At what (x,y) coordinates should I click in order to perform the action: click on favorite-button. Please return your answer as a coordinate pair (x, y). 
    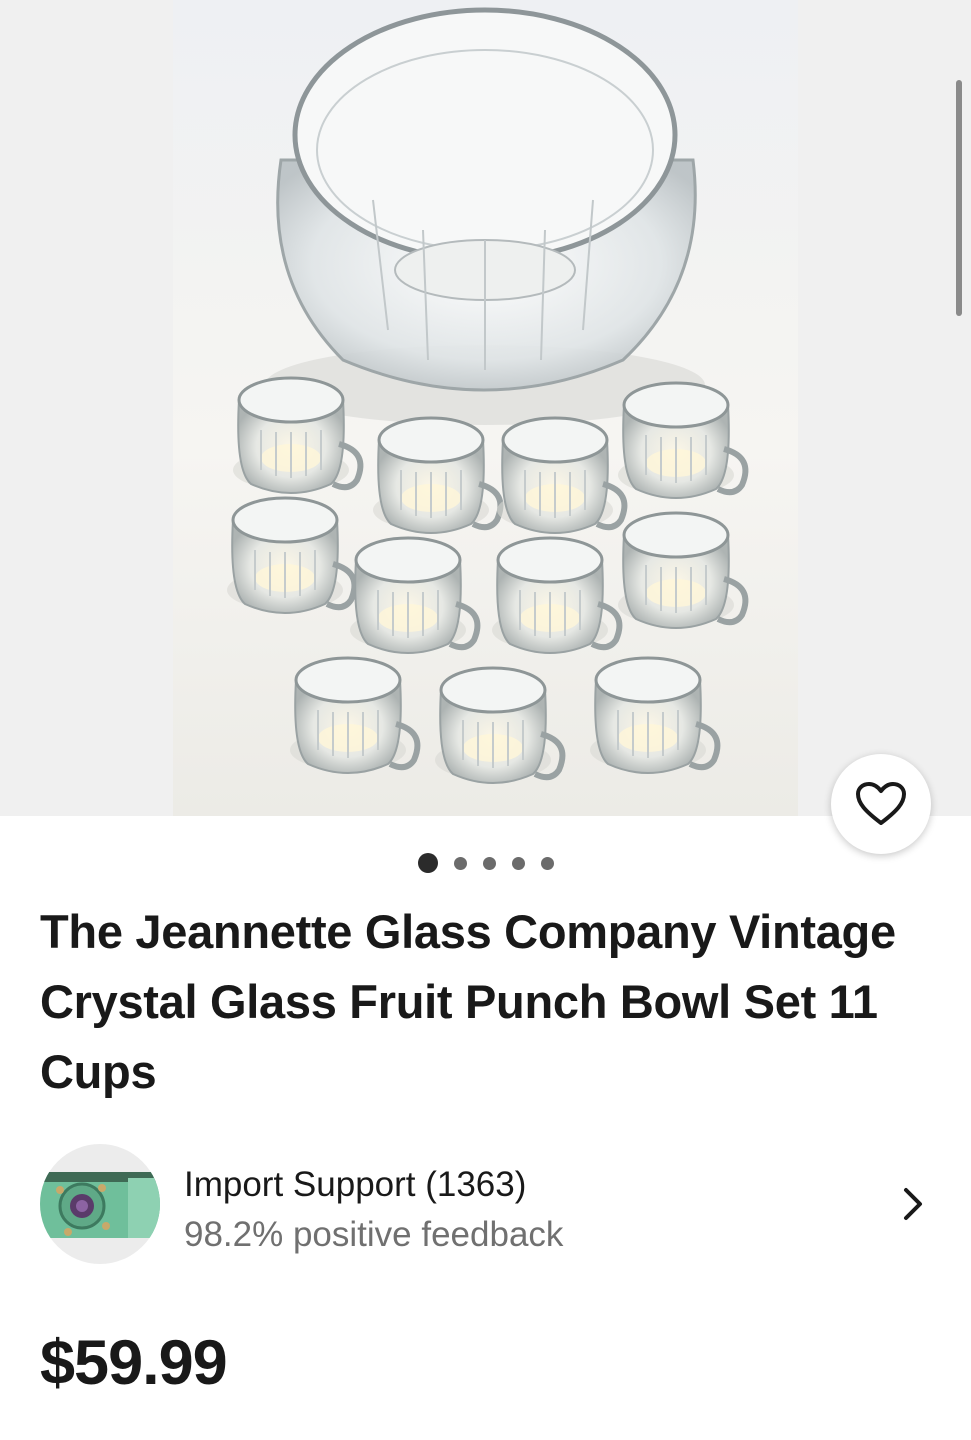
    Looking at the image, I should click on (881, 804).